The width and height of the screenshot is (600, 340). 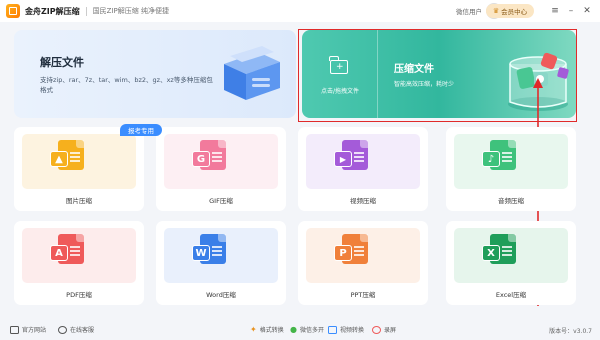 I want to click on extract-description: 支持zip、rar、7z、tar、wim、bz2、gz、xz等多种压缩包格式, so click(x=126, y=85).